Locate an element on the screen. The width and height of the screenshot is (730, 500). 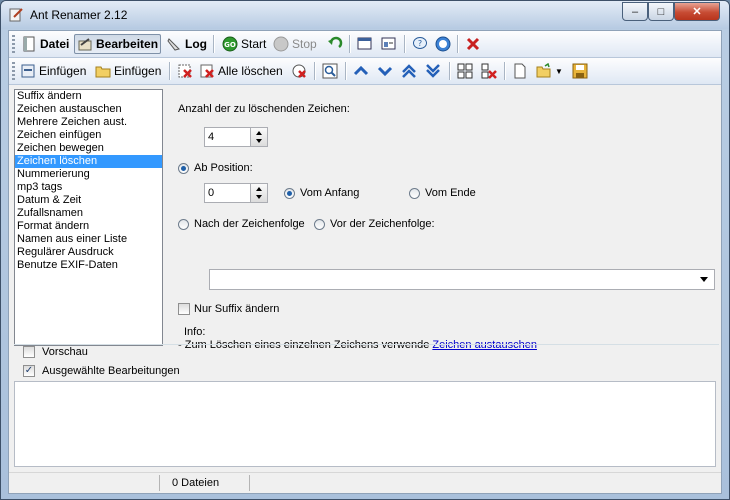
list-item: Zeichen austauschen is located at coordinates (88, 109).